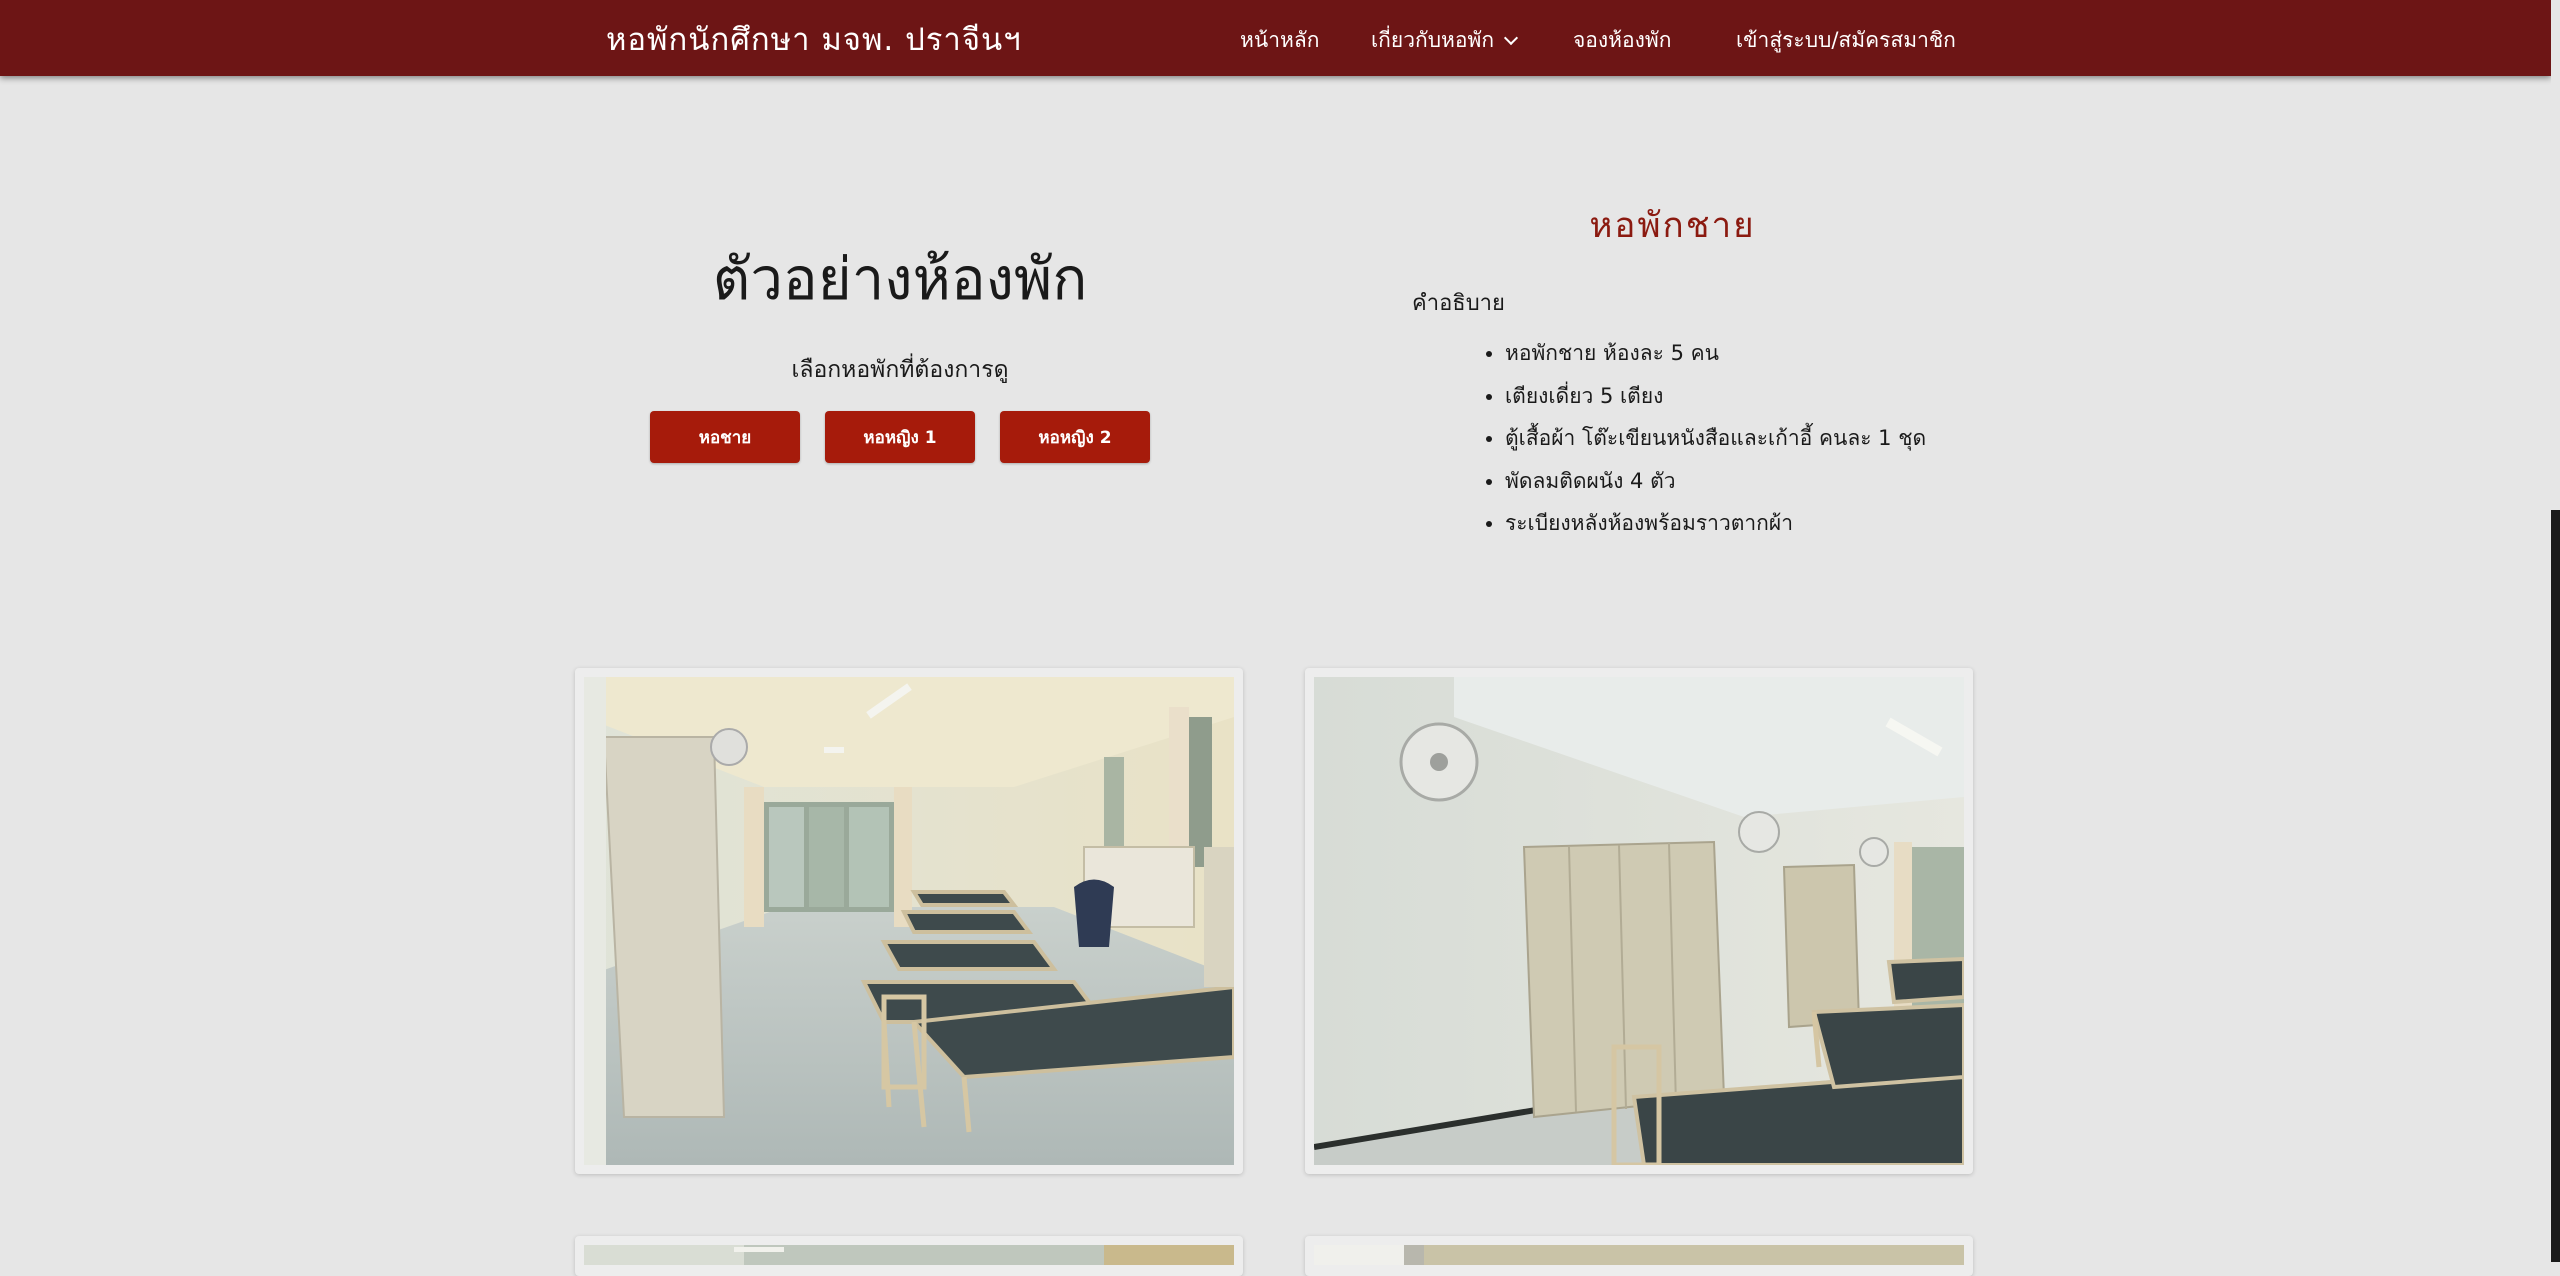 The image size is (2560, 1276). What do you see at coordinates (1846, 40) in the screenshot?
I see `nav-login-register: เข้าสู่ระบบ/สมัครสมาชิก` at bounding box center [1846, 40].